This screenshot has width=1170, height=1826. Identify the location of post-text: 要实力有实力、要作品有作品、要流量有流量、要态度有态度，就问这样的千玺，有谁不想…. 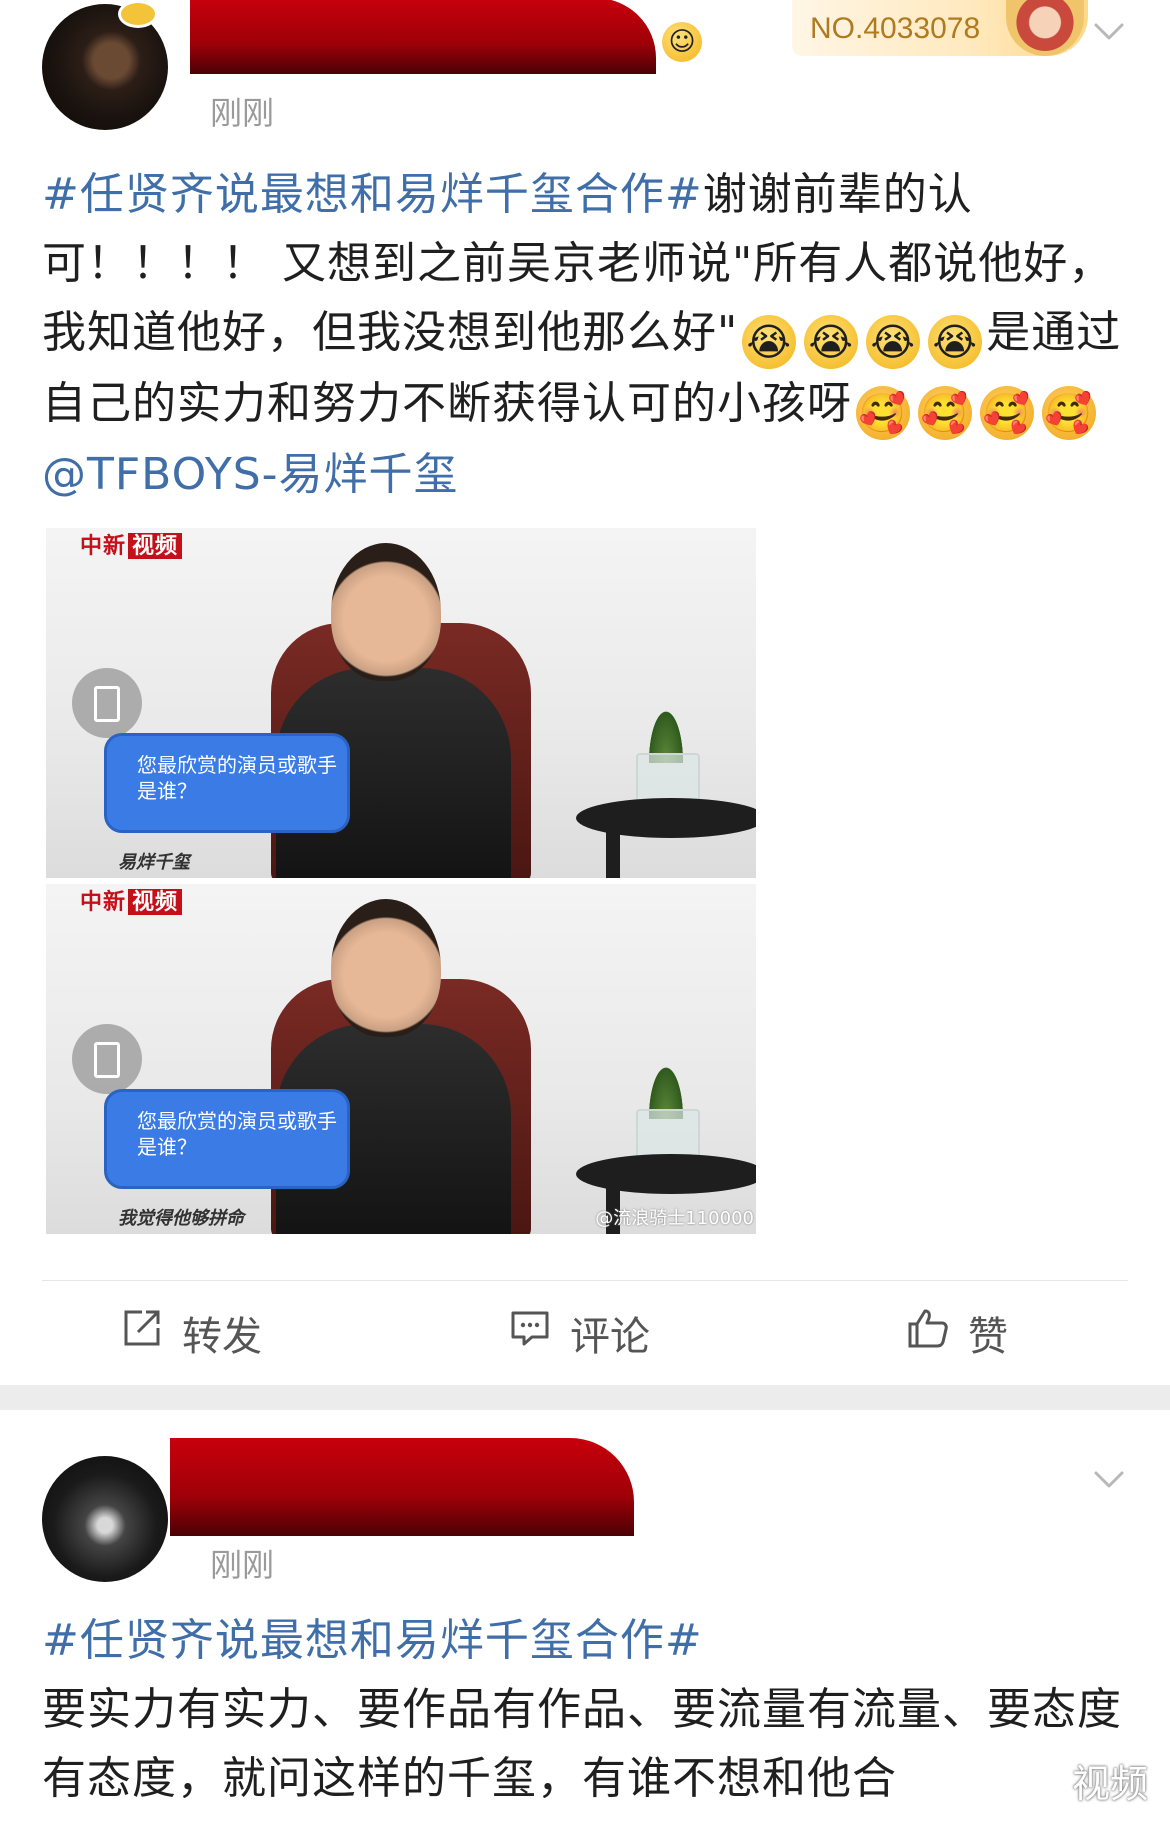
(582, 1744).